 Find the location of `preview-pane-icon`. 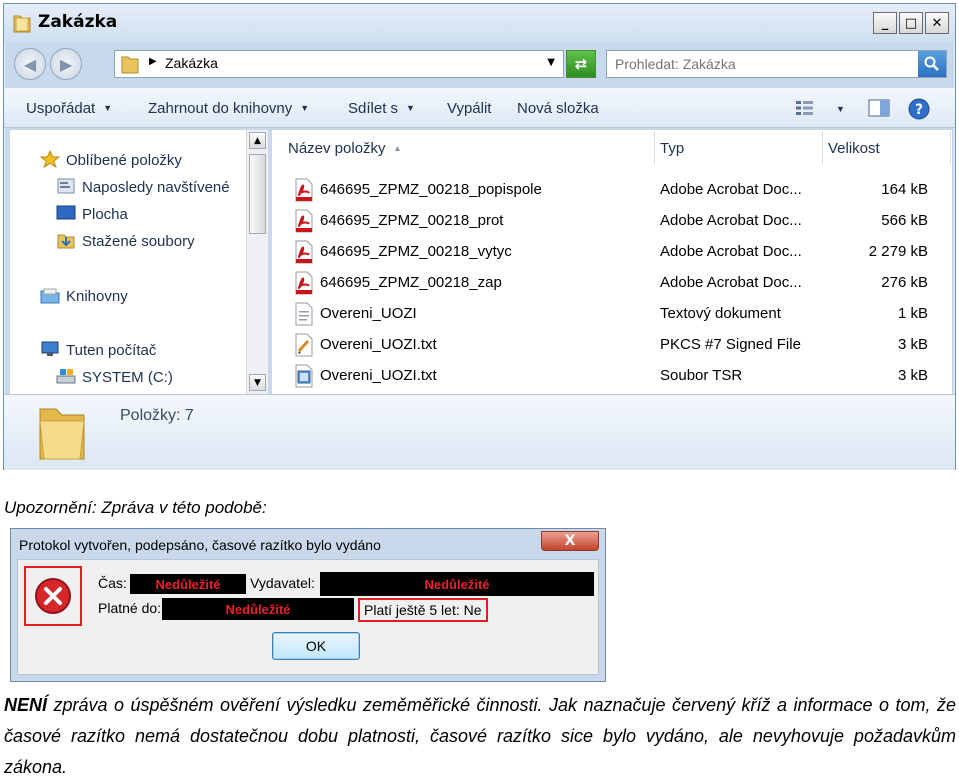

preview-pane-icon is located at coordinates (879, 108).